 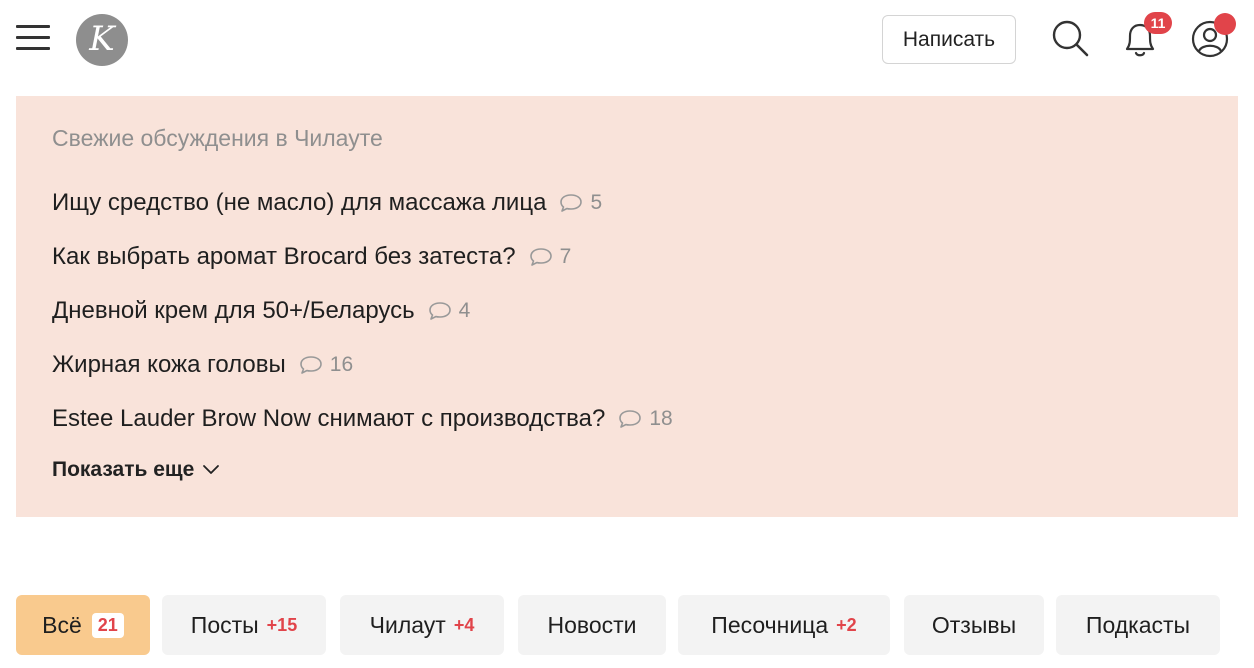 I want to click on tab-reviews: Отзывы, so click(x=974, y=625).